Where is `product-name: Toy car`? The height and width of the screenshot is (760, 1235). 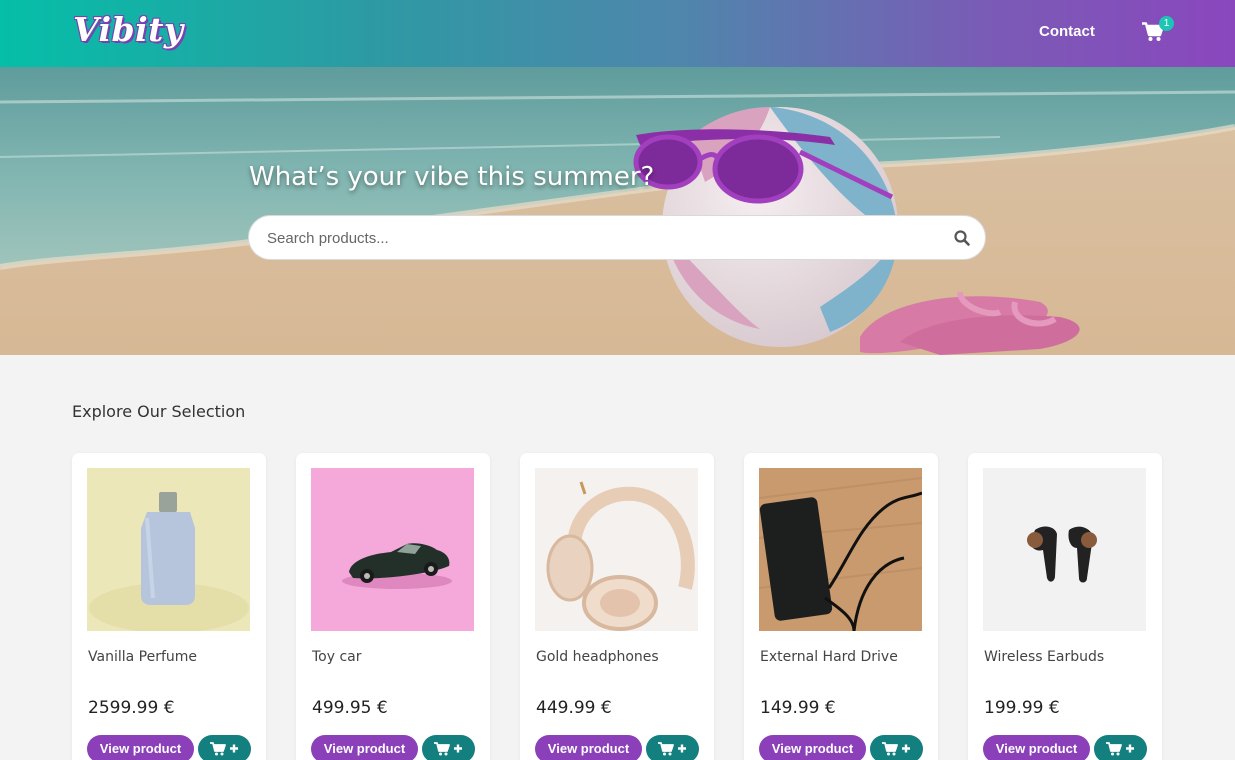 product-name: Toy car is located at coordinates (337, 657).